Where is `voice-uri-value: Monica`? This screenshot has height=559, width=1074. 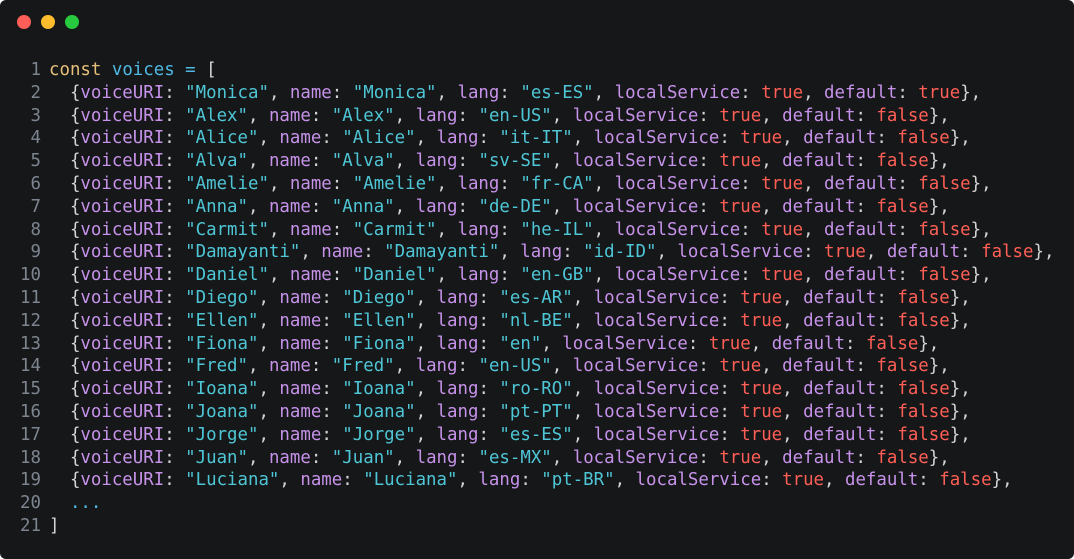
voice-uri-value: Monica is located at coordinates (227, 92).